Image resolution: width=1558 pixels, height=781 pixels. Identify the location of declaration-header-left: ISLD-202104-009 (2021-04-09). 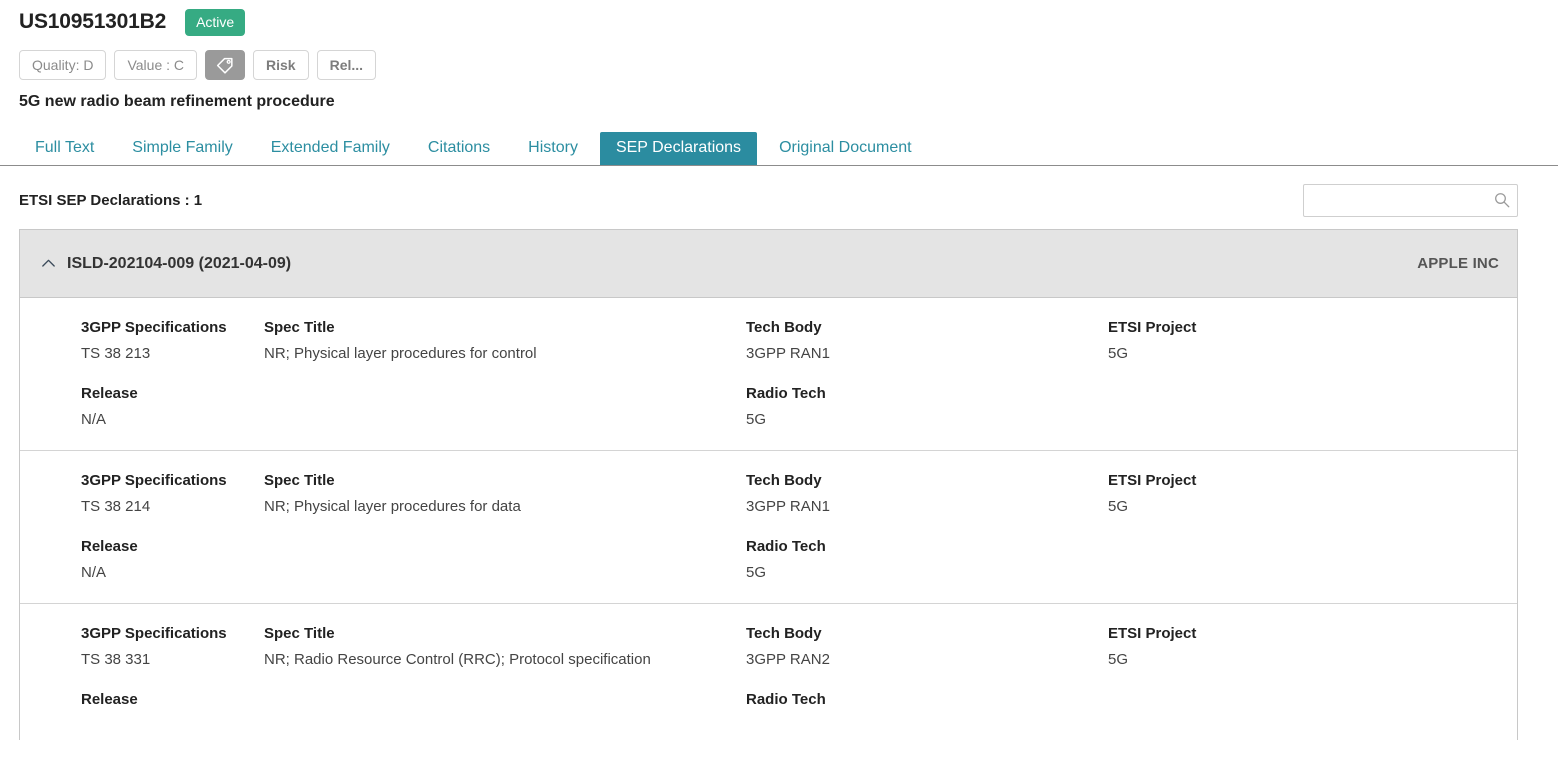
(165, 264).